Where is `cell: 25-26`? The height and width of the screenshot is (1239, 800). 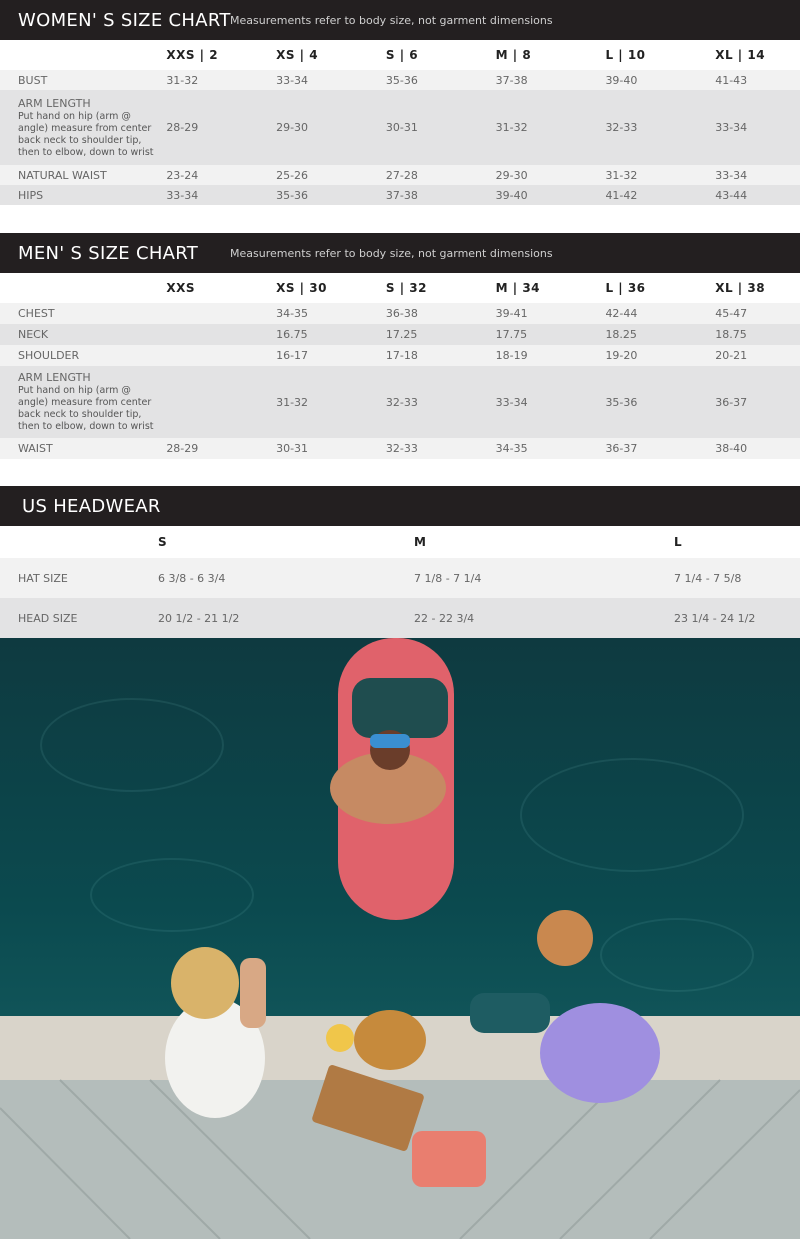 cell: 25-26 is located at coordinates (292, 175).